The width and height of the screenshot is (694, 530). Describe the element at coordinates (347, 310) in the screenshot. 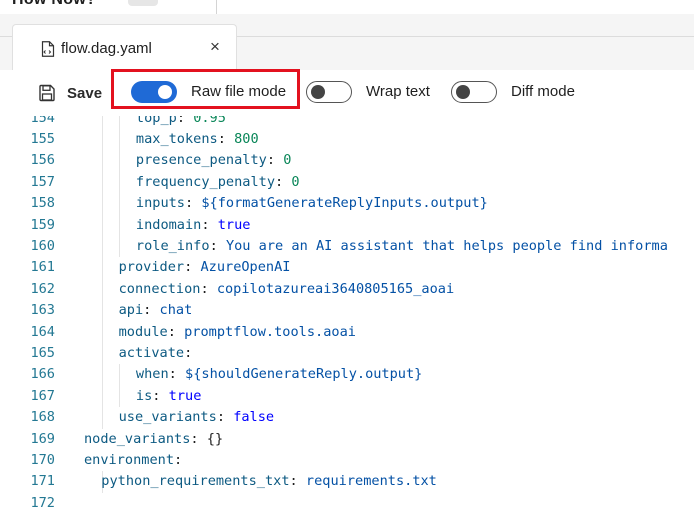

I see `code-line: 163 api: chat` at that location.